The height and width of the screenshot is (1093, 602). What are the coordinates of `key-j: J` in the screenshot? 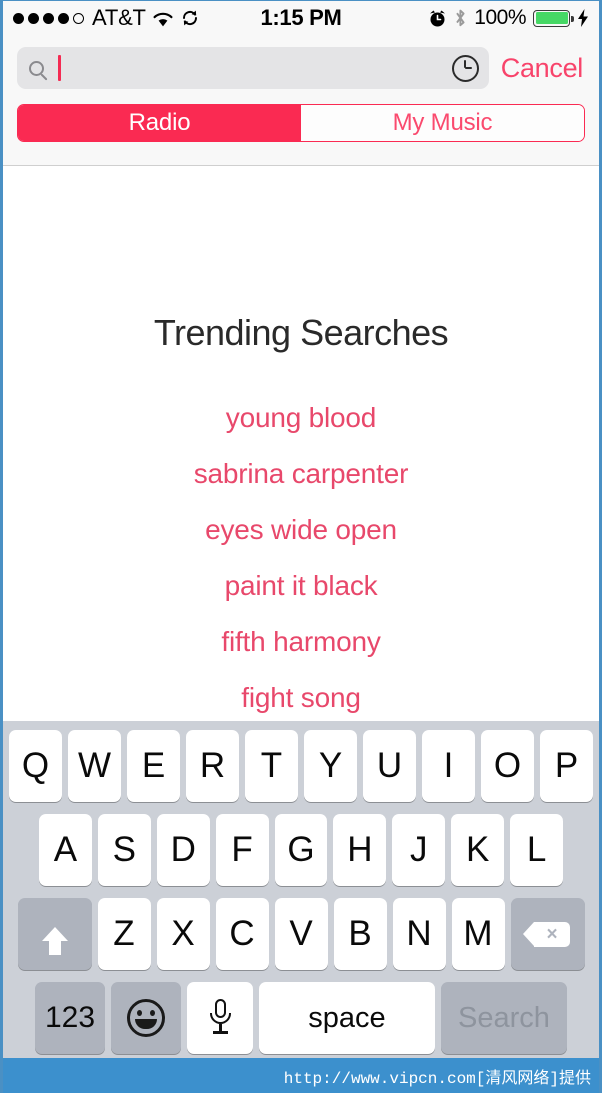 It's located at (419, 850).